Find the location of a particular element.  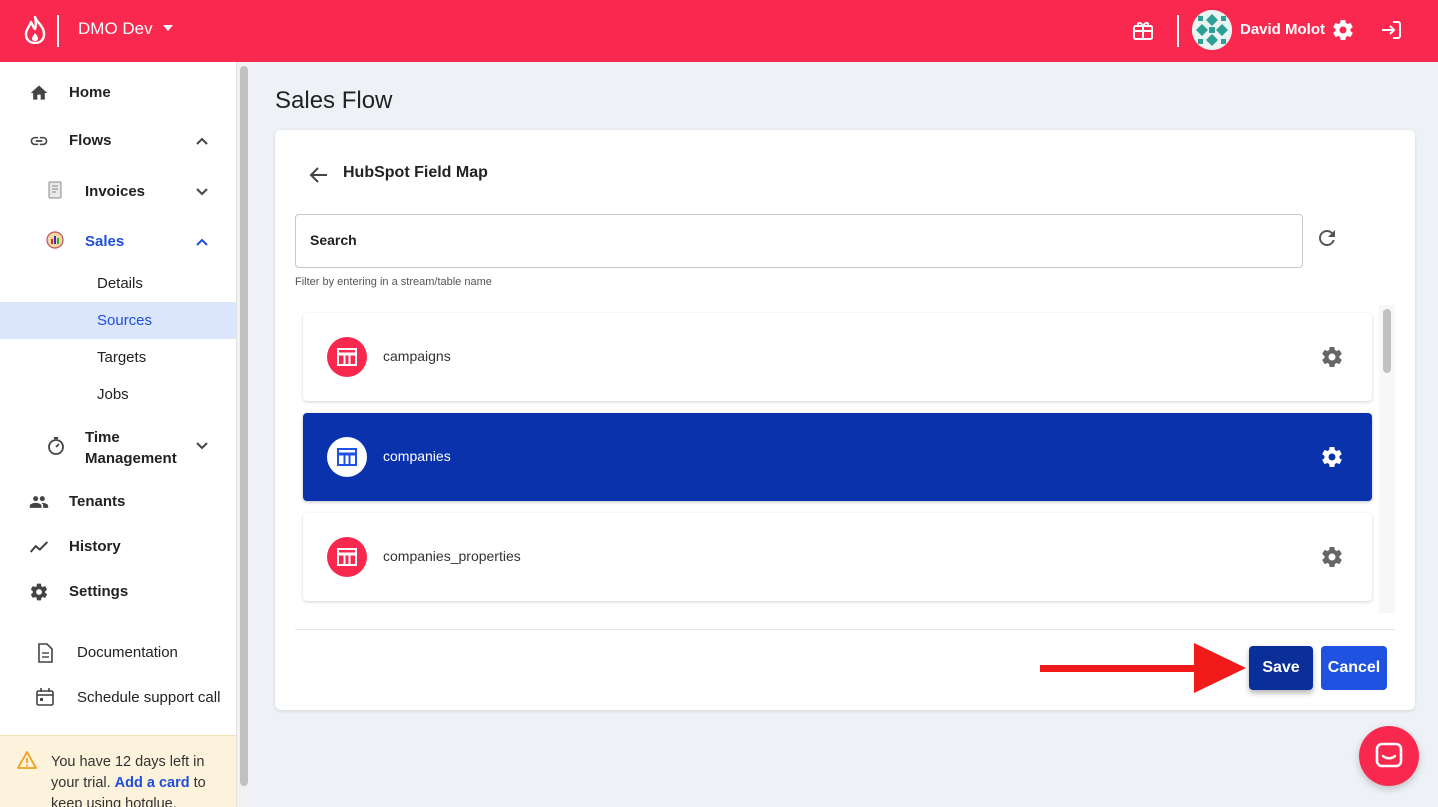

sidebar-item-schedule-support: Schedule support call is located at coordinates (118, 698).